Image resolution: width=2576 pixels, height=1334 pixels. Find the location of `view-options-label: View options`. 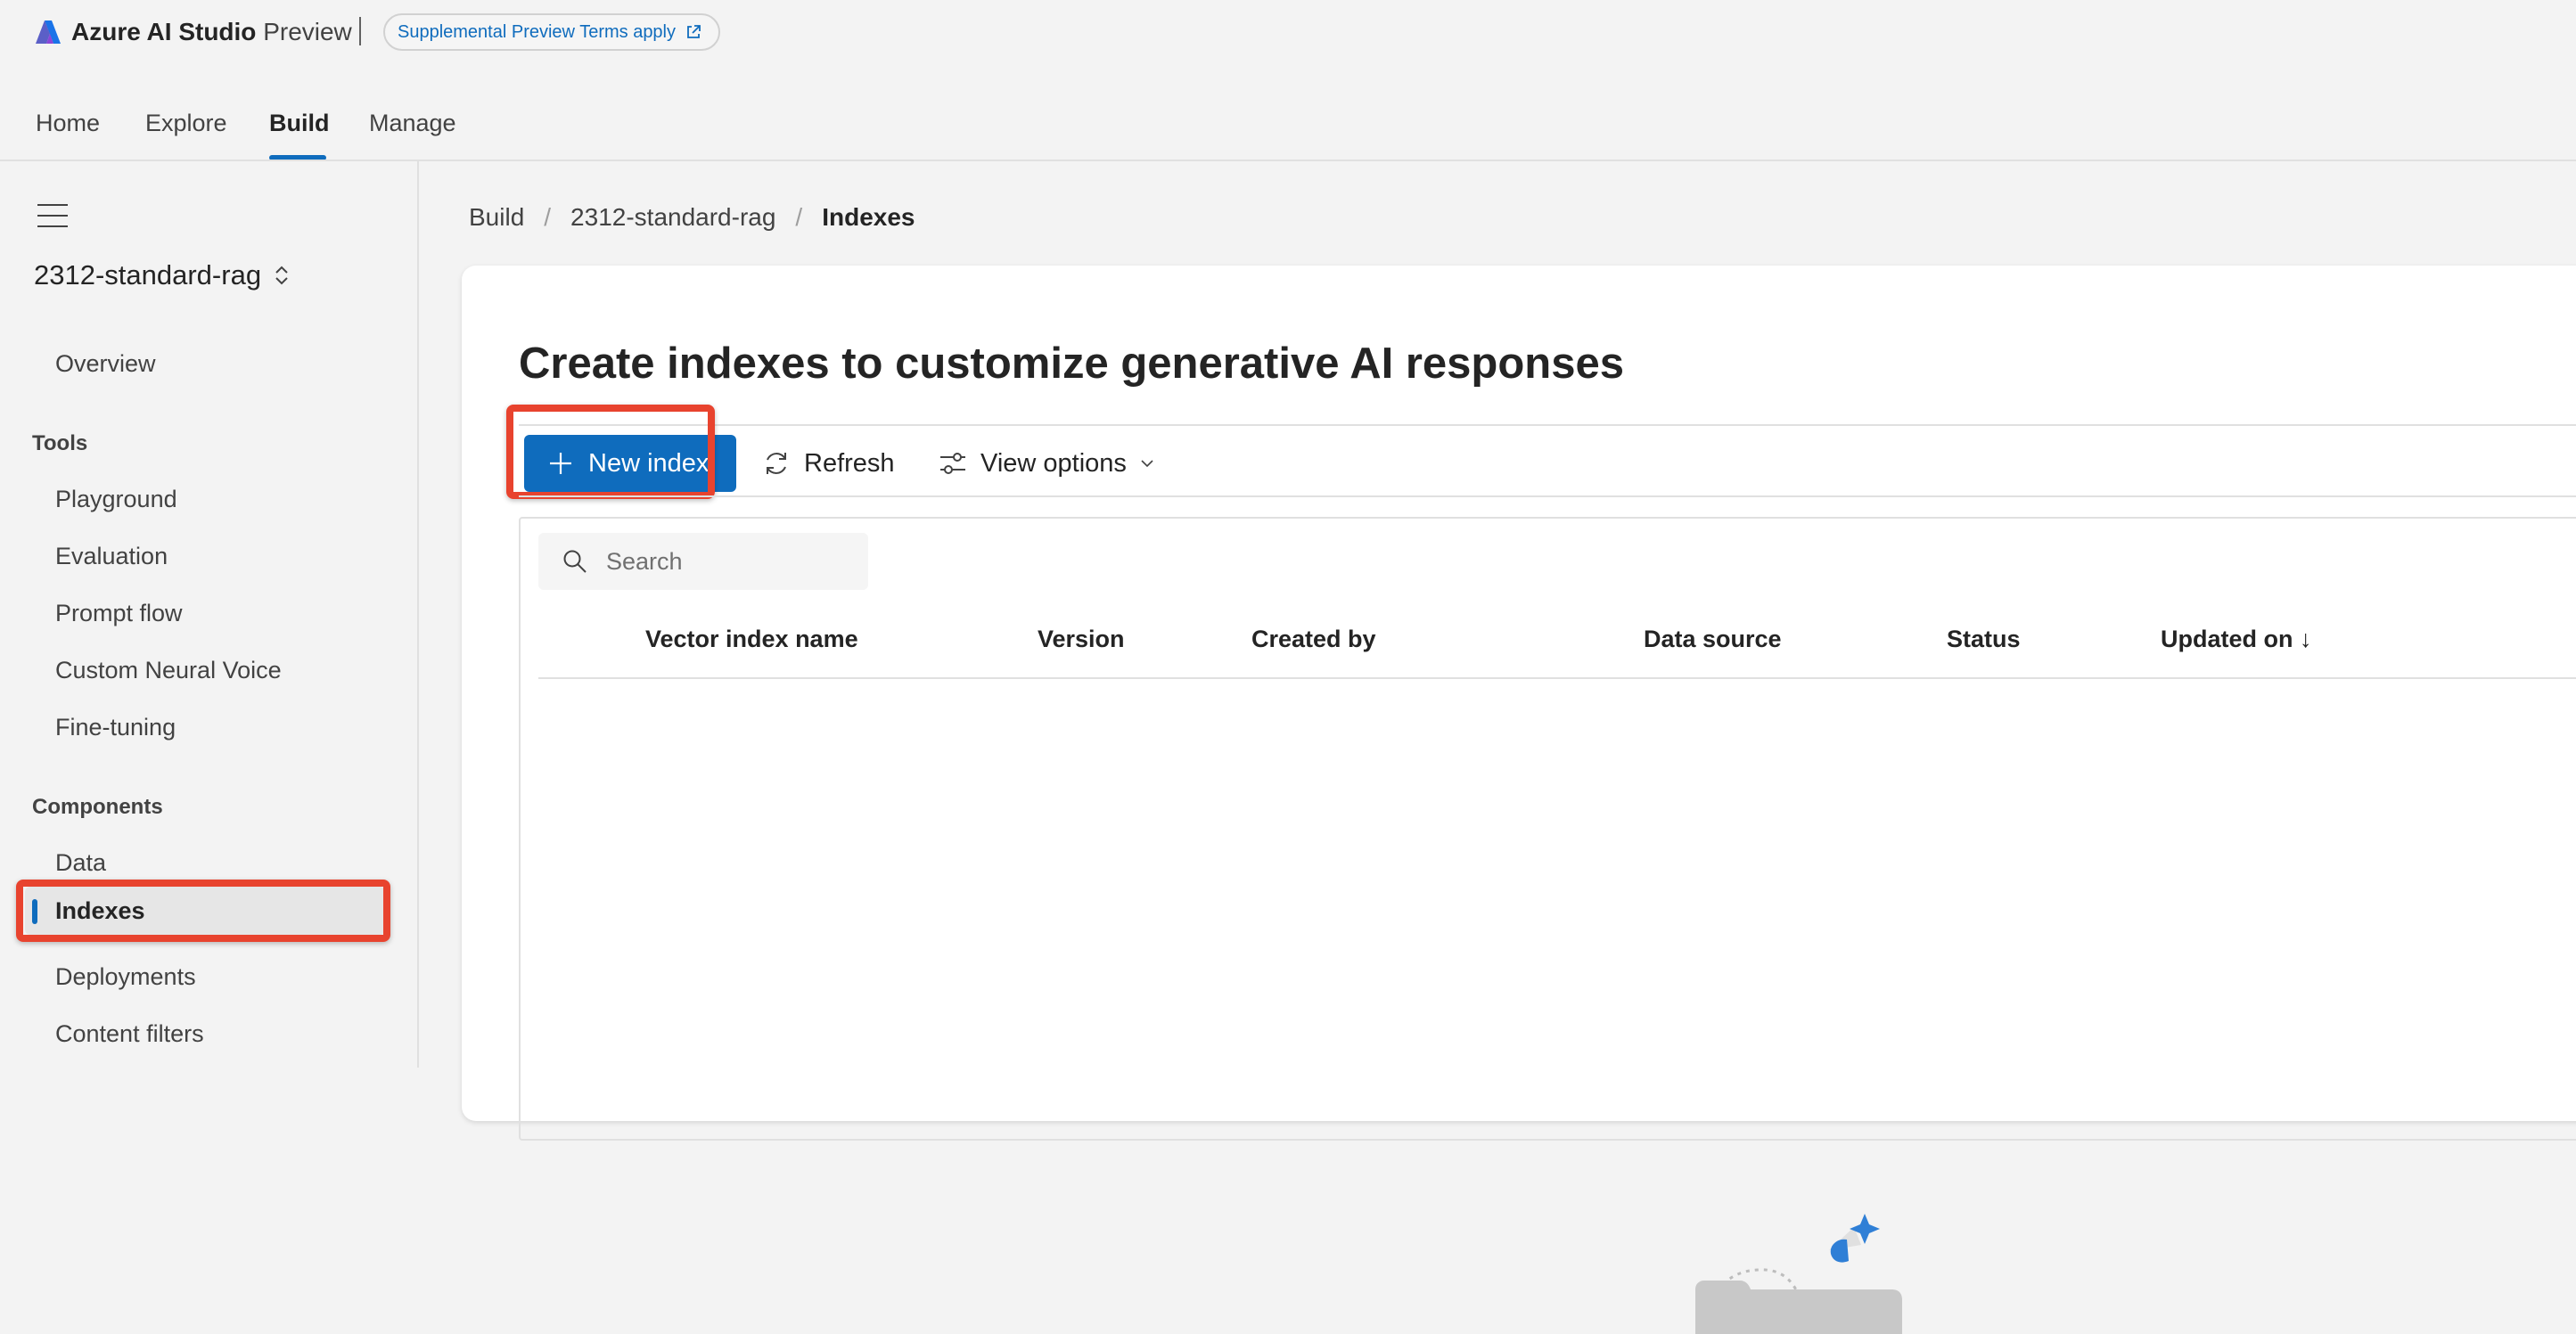

view-options-label: View options is located at coordinates (1053, 463).